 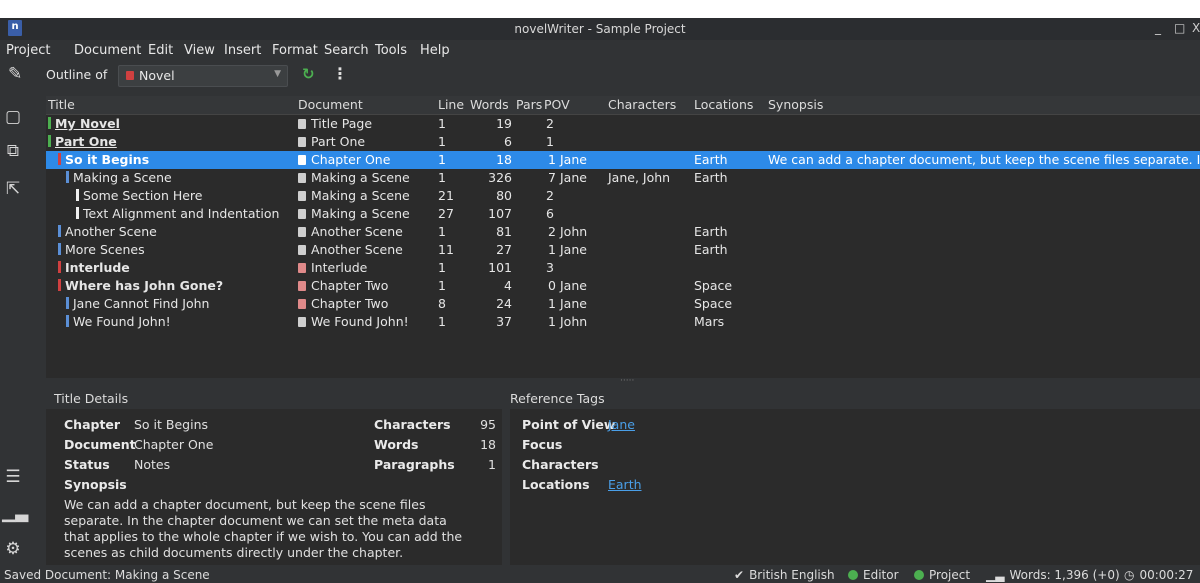 I want to click on row-title: My Novel, so click(x=87, y=123).